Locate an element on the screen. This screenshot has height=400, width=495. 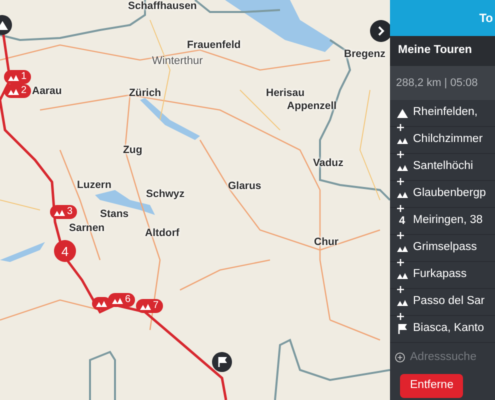
next-button is located at coordinates (380, 31).